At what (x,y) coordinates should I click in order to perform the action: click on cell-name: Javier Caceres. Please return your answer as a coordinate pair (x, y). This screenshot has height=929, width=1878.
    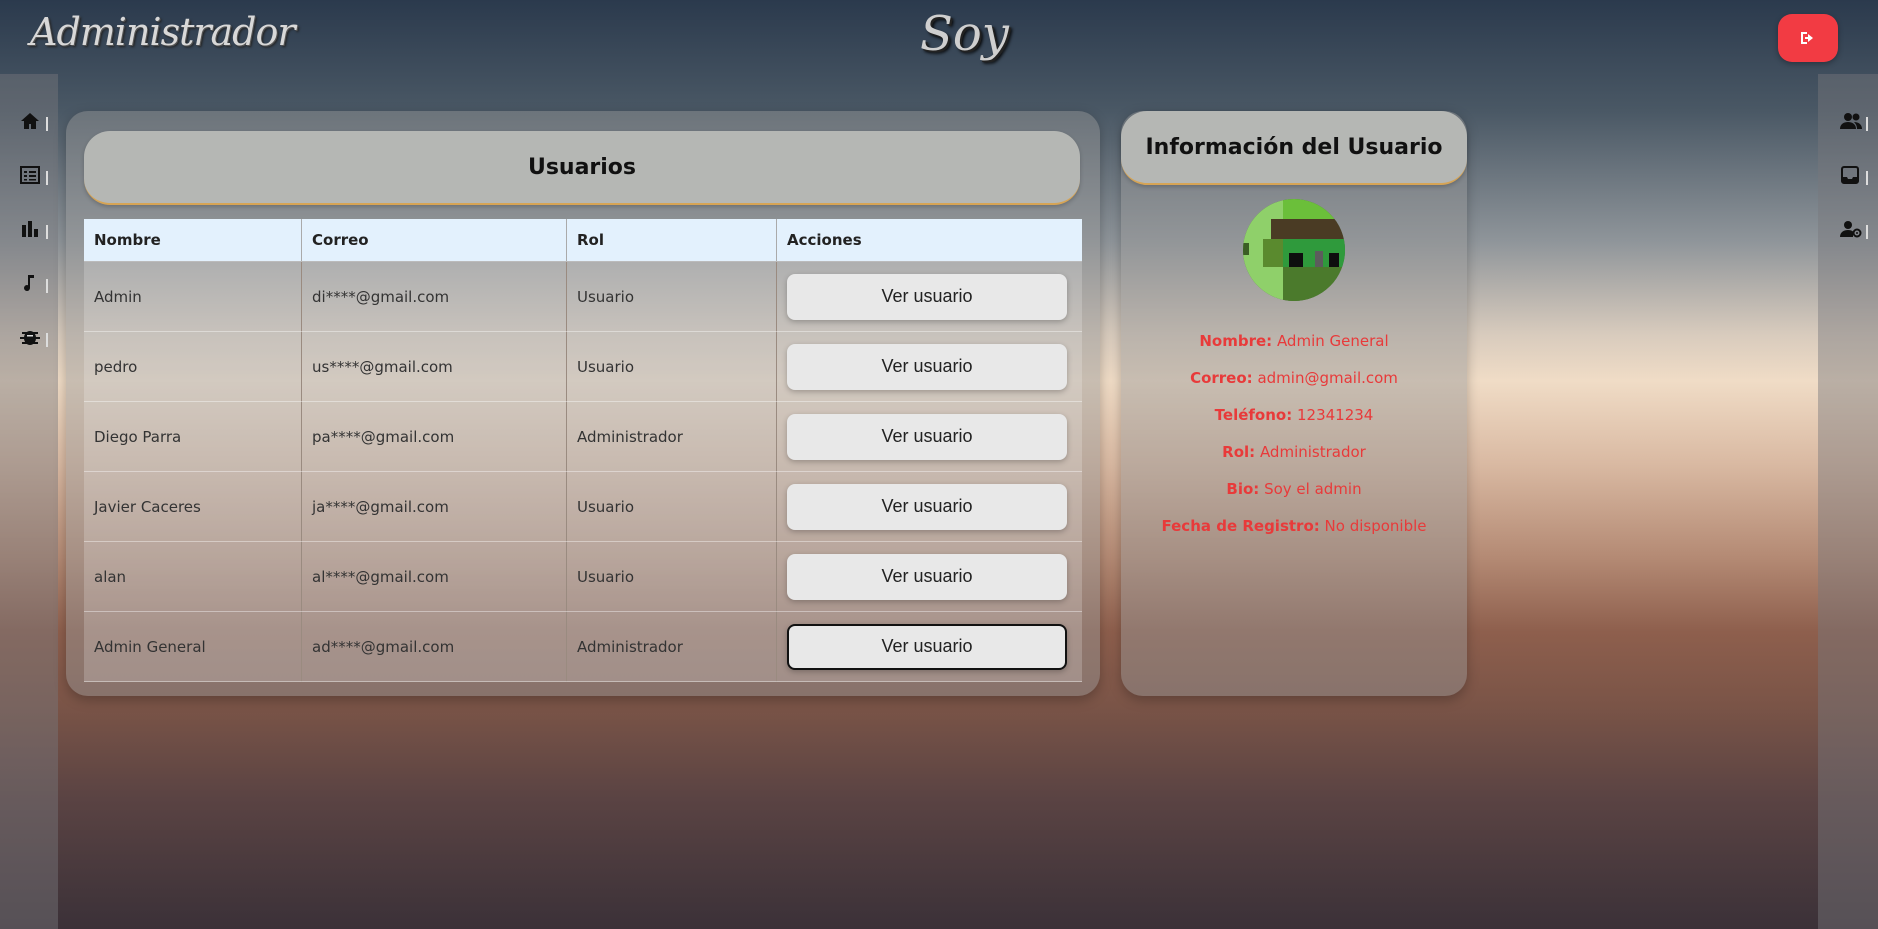
    Looking at the image, I should click on (193, 506).